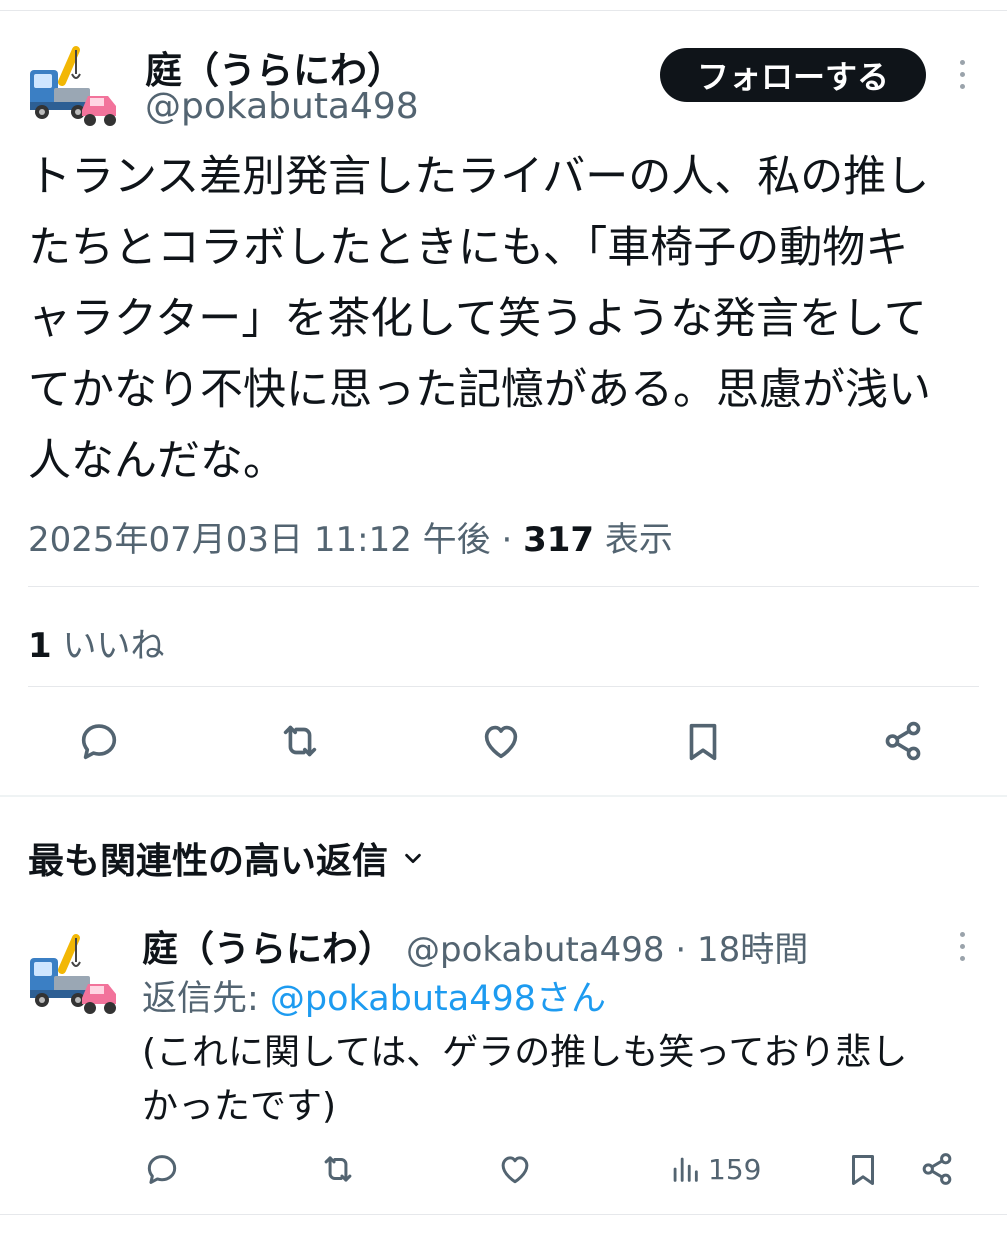  What do you see at coordinates (503, 1214) in the screenshot?
I see `bottom-divider` at bounding box center [503, 1214].